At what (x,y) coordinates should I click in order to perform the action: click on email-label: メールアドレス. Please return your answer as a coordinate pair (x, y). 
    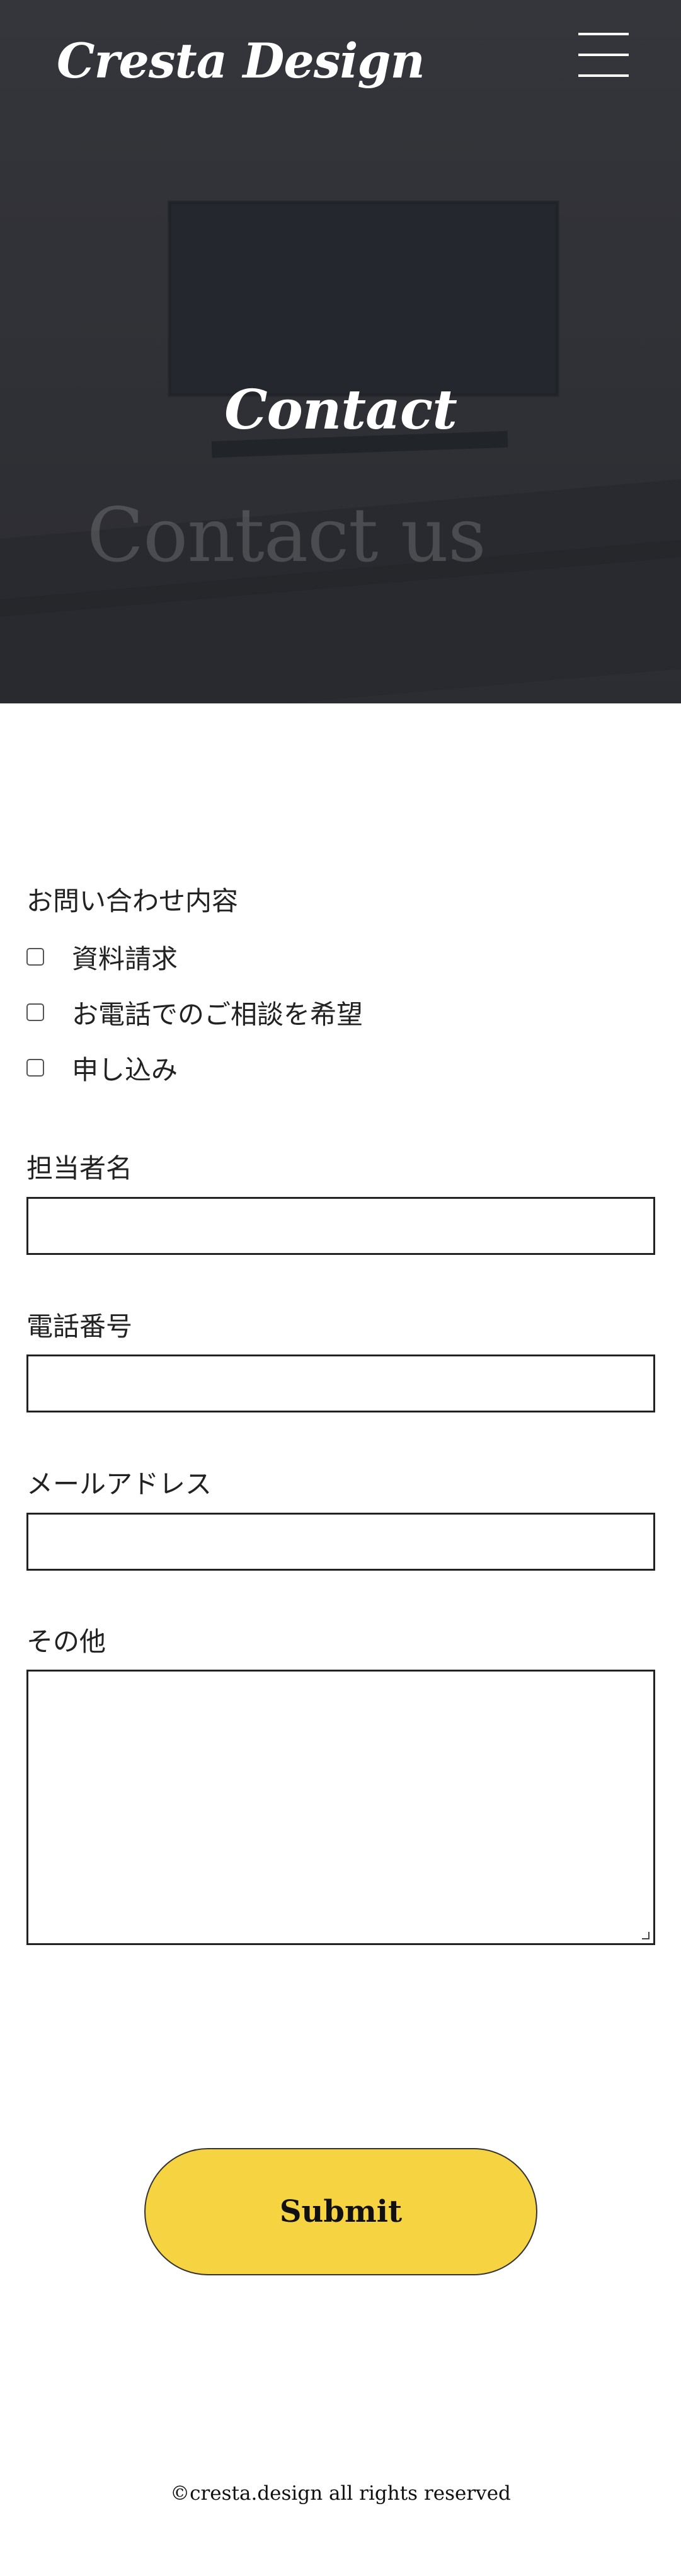
    Looking at the image, I should click on (119, 1484).